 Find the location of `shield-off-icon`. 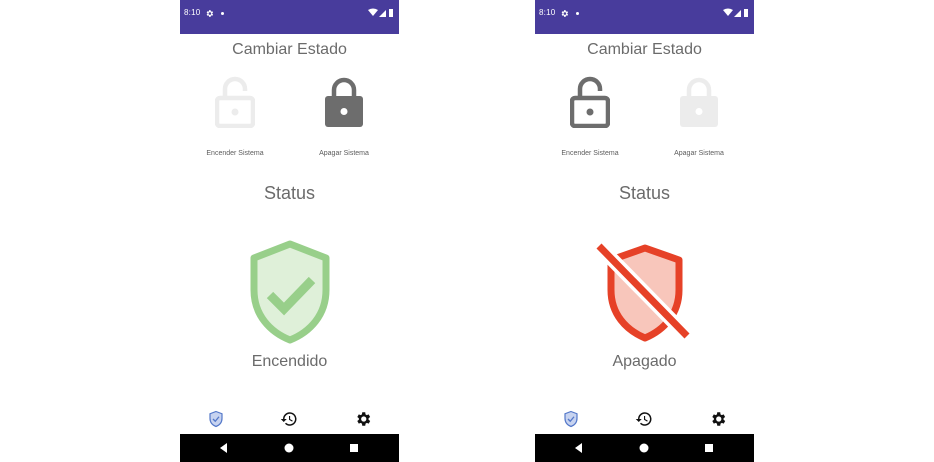

shield-off-icon is located at coordinates (644, 292).